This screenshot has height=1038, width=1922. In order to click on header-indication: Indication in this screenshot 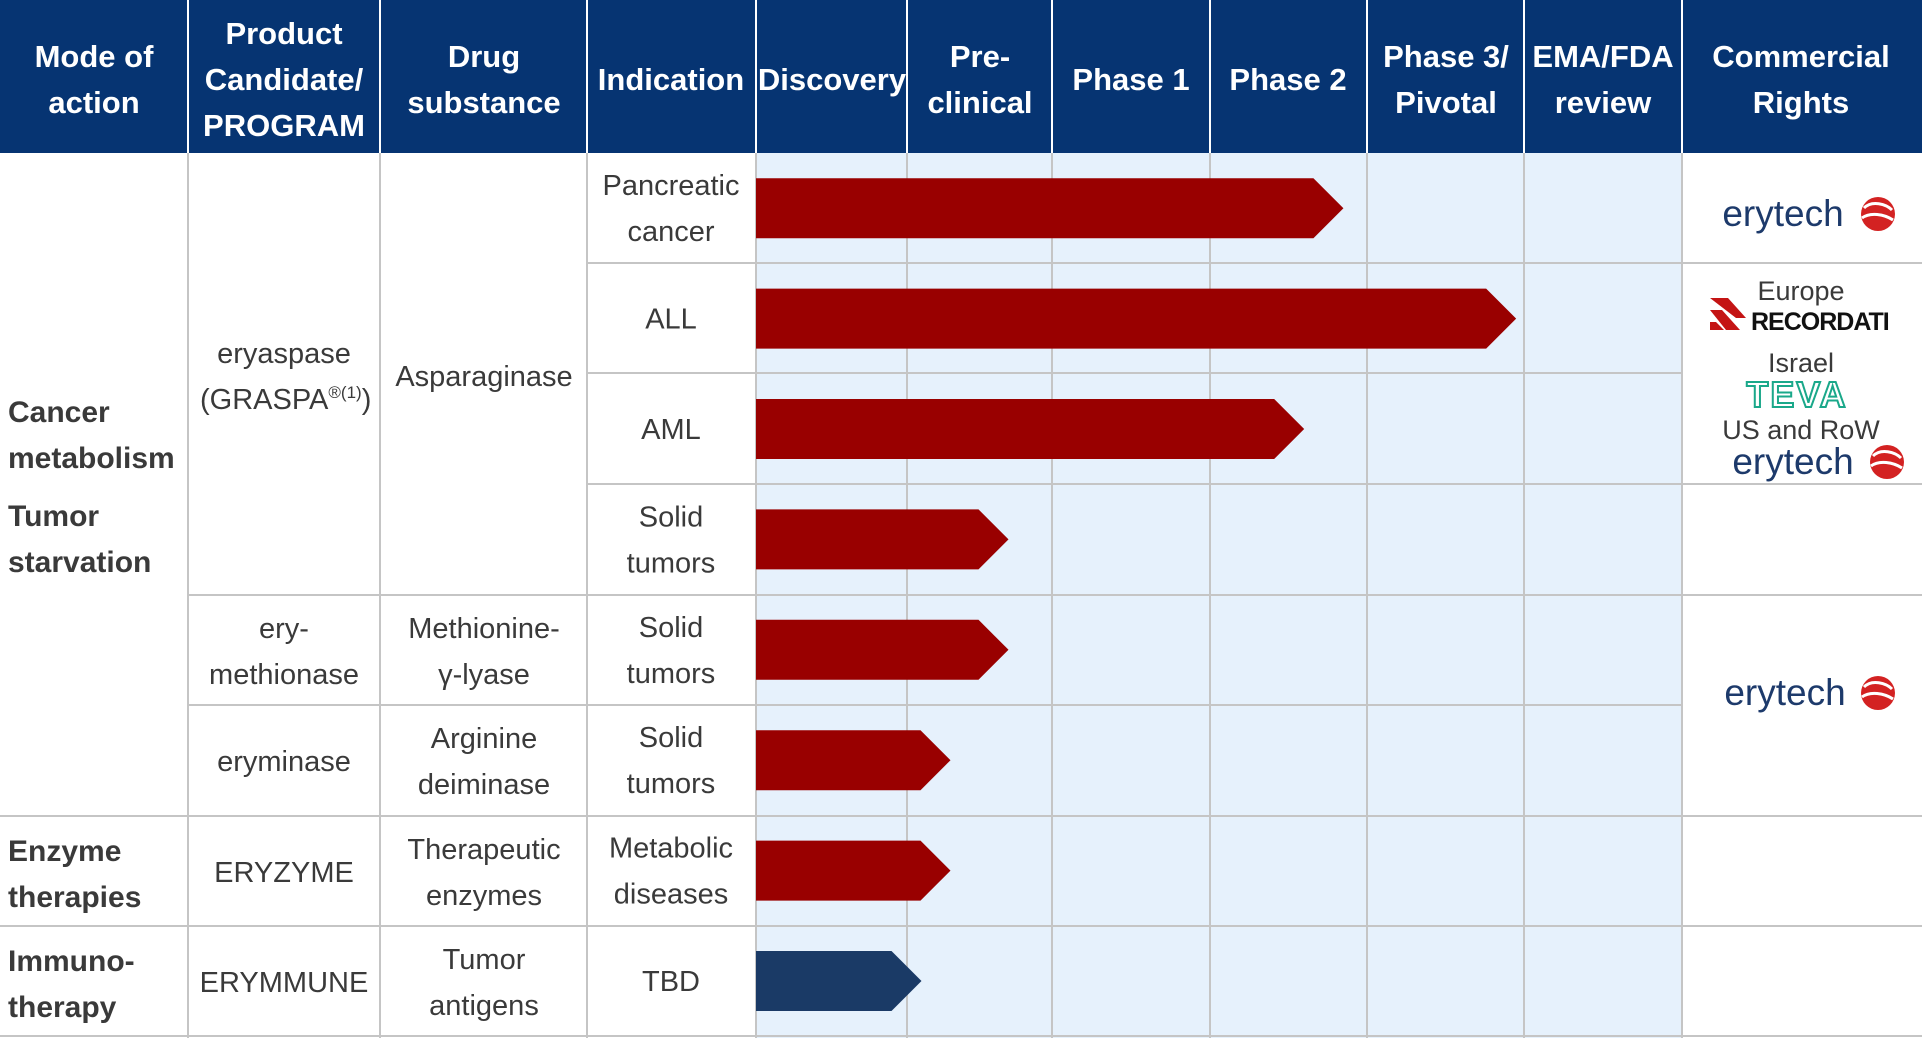, I will do `click(671, 79)`.